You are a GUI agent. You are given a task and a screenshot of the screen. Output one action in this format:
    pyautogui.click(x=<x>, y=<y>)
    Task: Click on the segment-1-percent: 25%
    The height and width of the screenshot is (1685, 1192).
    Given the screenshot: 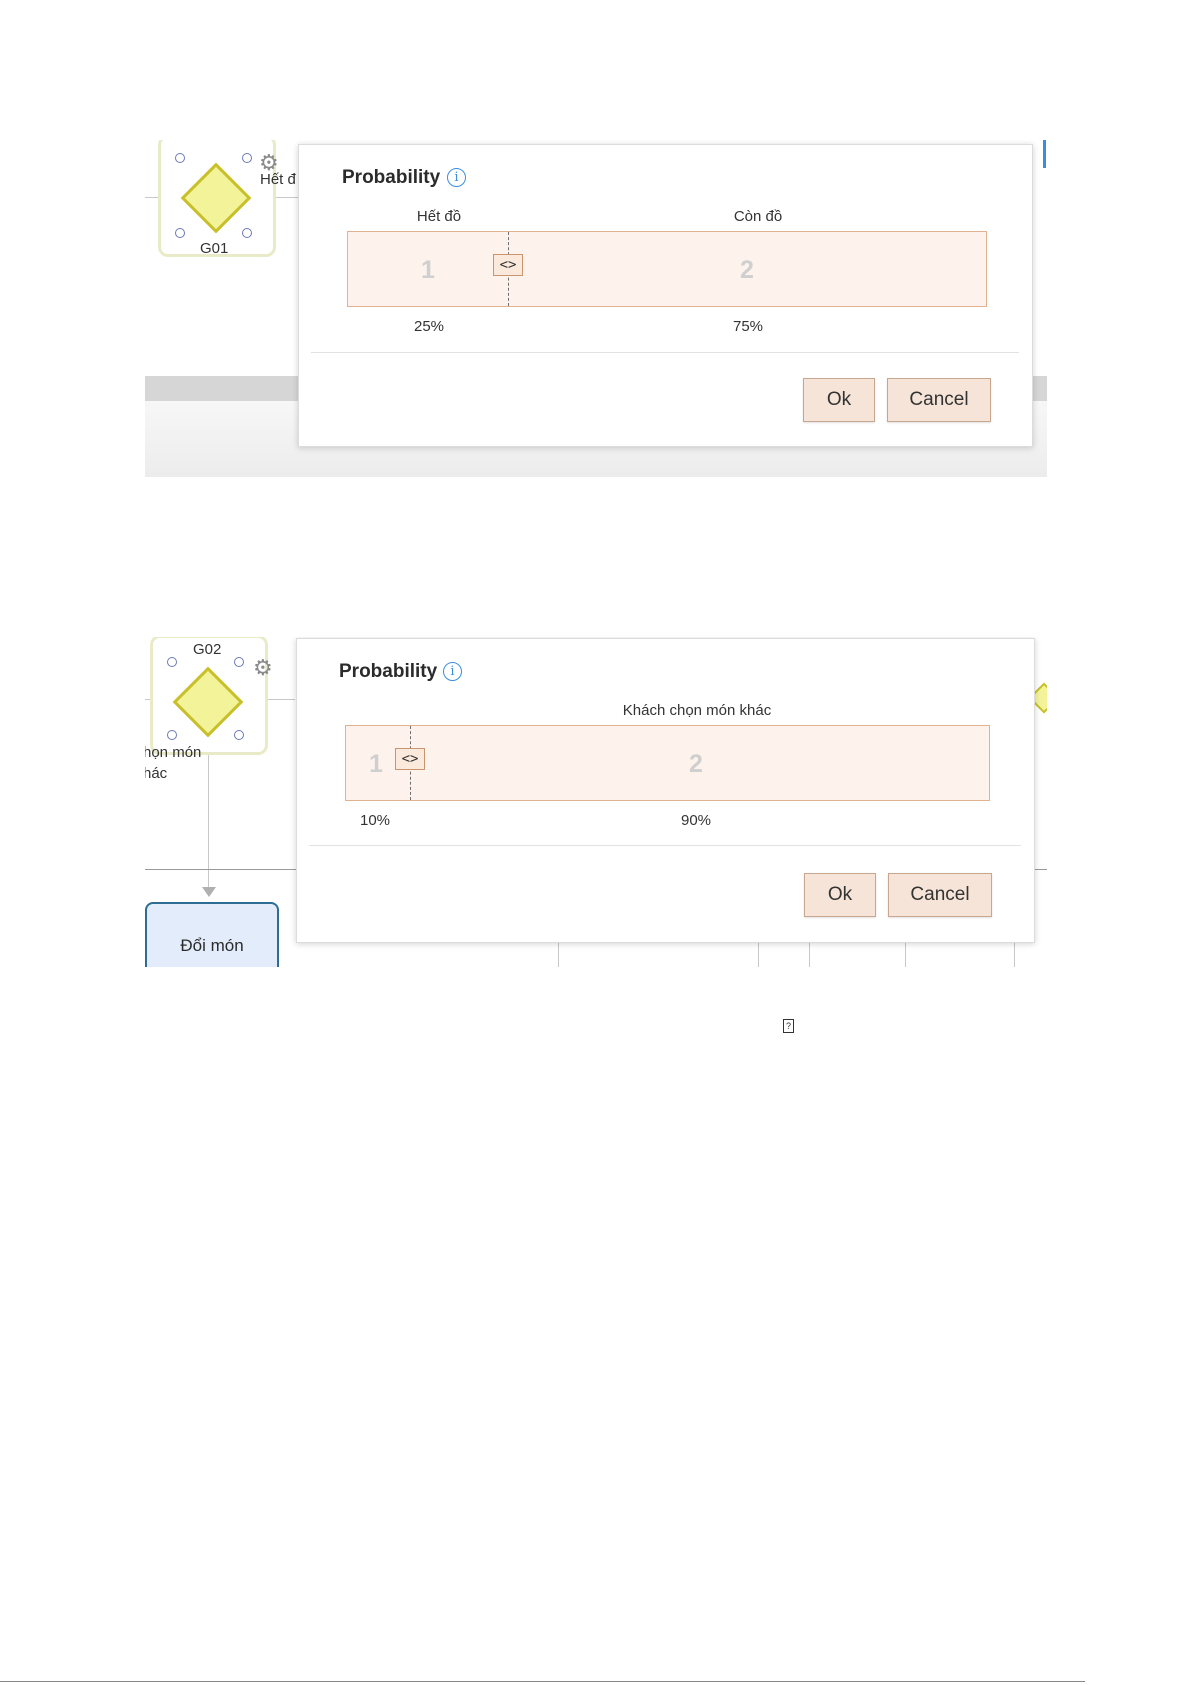 What is the action you would take?
    pyautogui.click(x=429, y=326)
    